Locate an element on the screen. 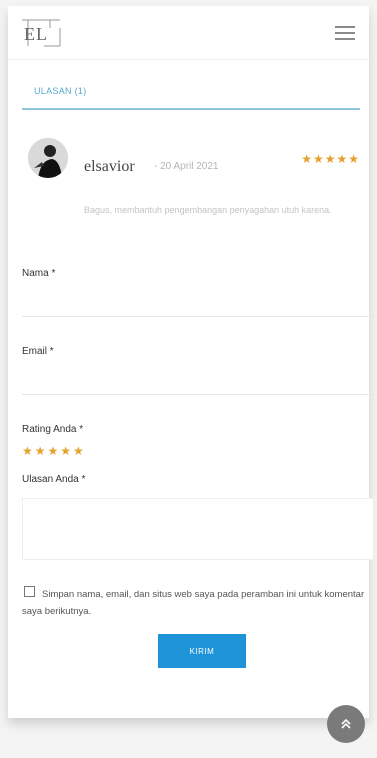 This screenshot has height=758, width=377. site-header: EL is located at coordinates (188, 33).